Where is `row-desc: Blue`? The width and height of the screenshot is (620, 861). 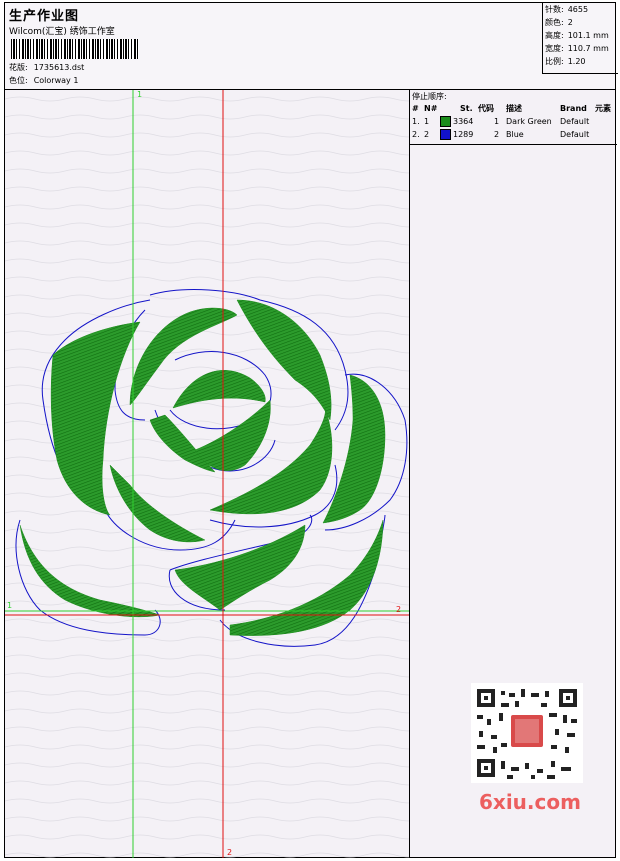 row-desc: Blue is located at coordinates (515, 134).